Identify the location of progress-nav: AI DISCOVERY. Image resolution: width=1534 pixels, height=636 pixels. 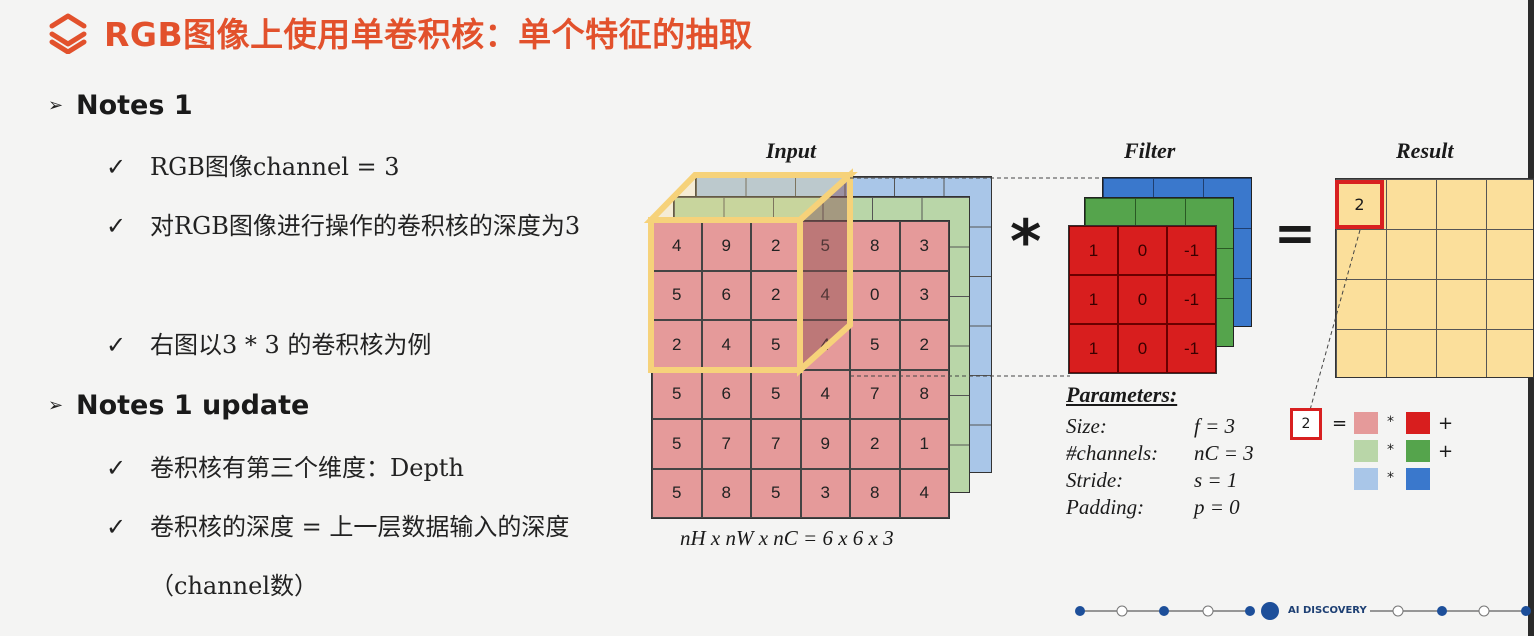
(1302, 612).